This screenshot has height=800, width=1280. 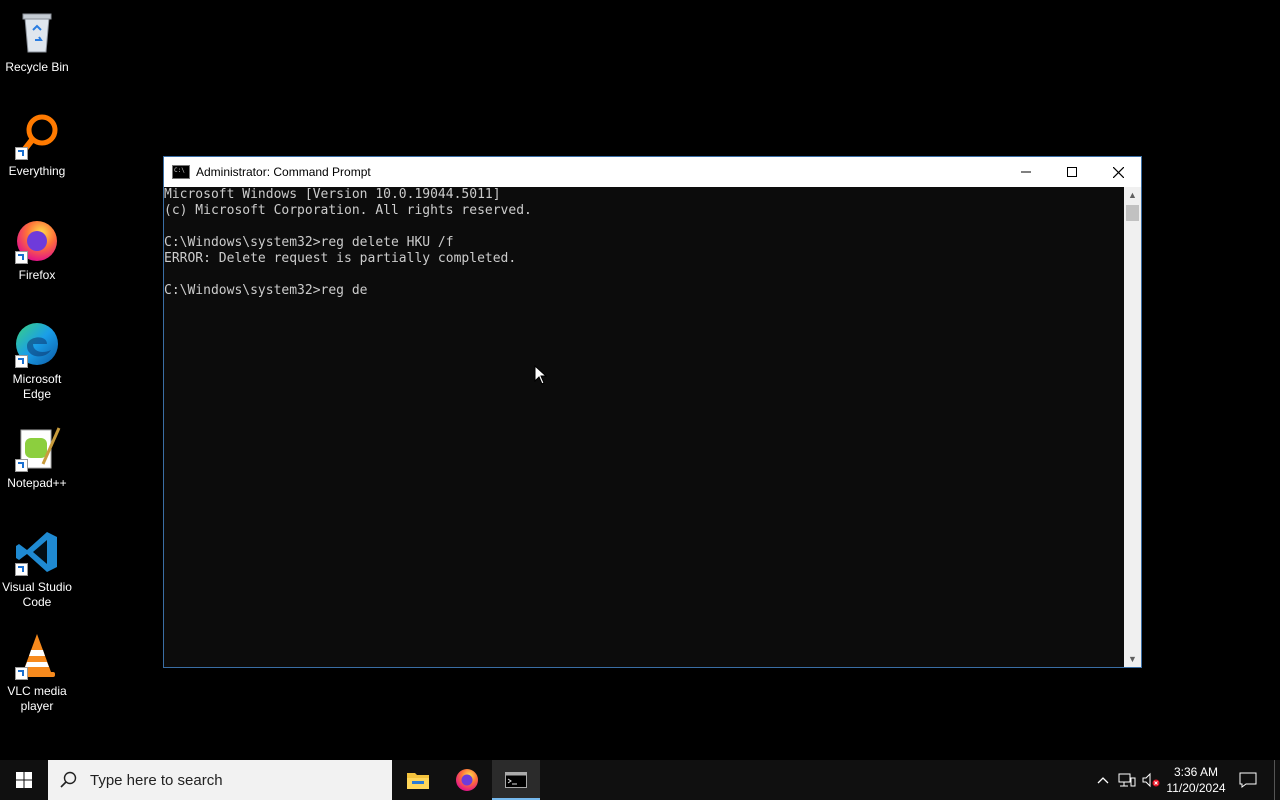 I want to click on start-button, so click(x=24, y=780).